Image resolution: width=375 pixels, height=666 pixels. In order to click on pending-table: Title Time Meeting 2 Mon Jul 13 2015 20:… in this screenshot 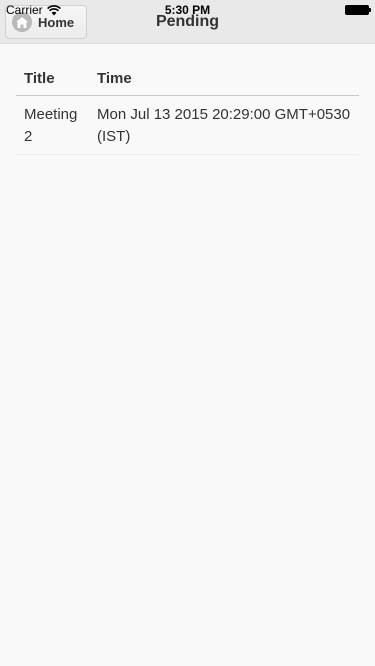, I will do `click(187, 105)`.